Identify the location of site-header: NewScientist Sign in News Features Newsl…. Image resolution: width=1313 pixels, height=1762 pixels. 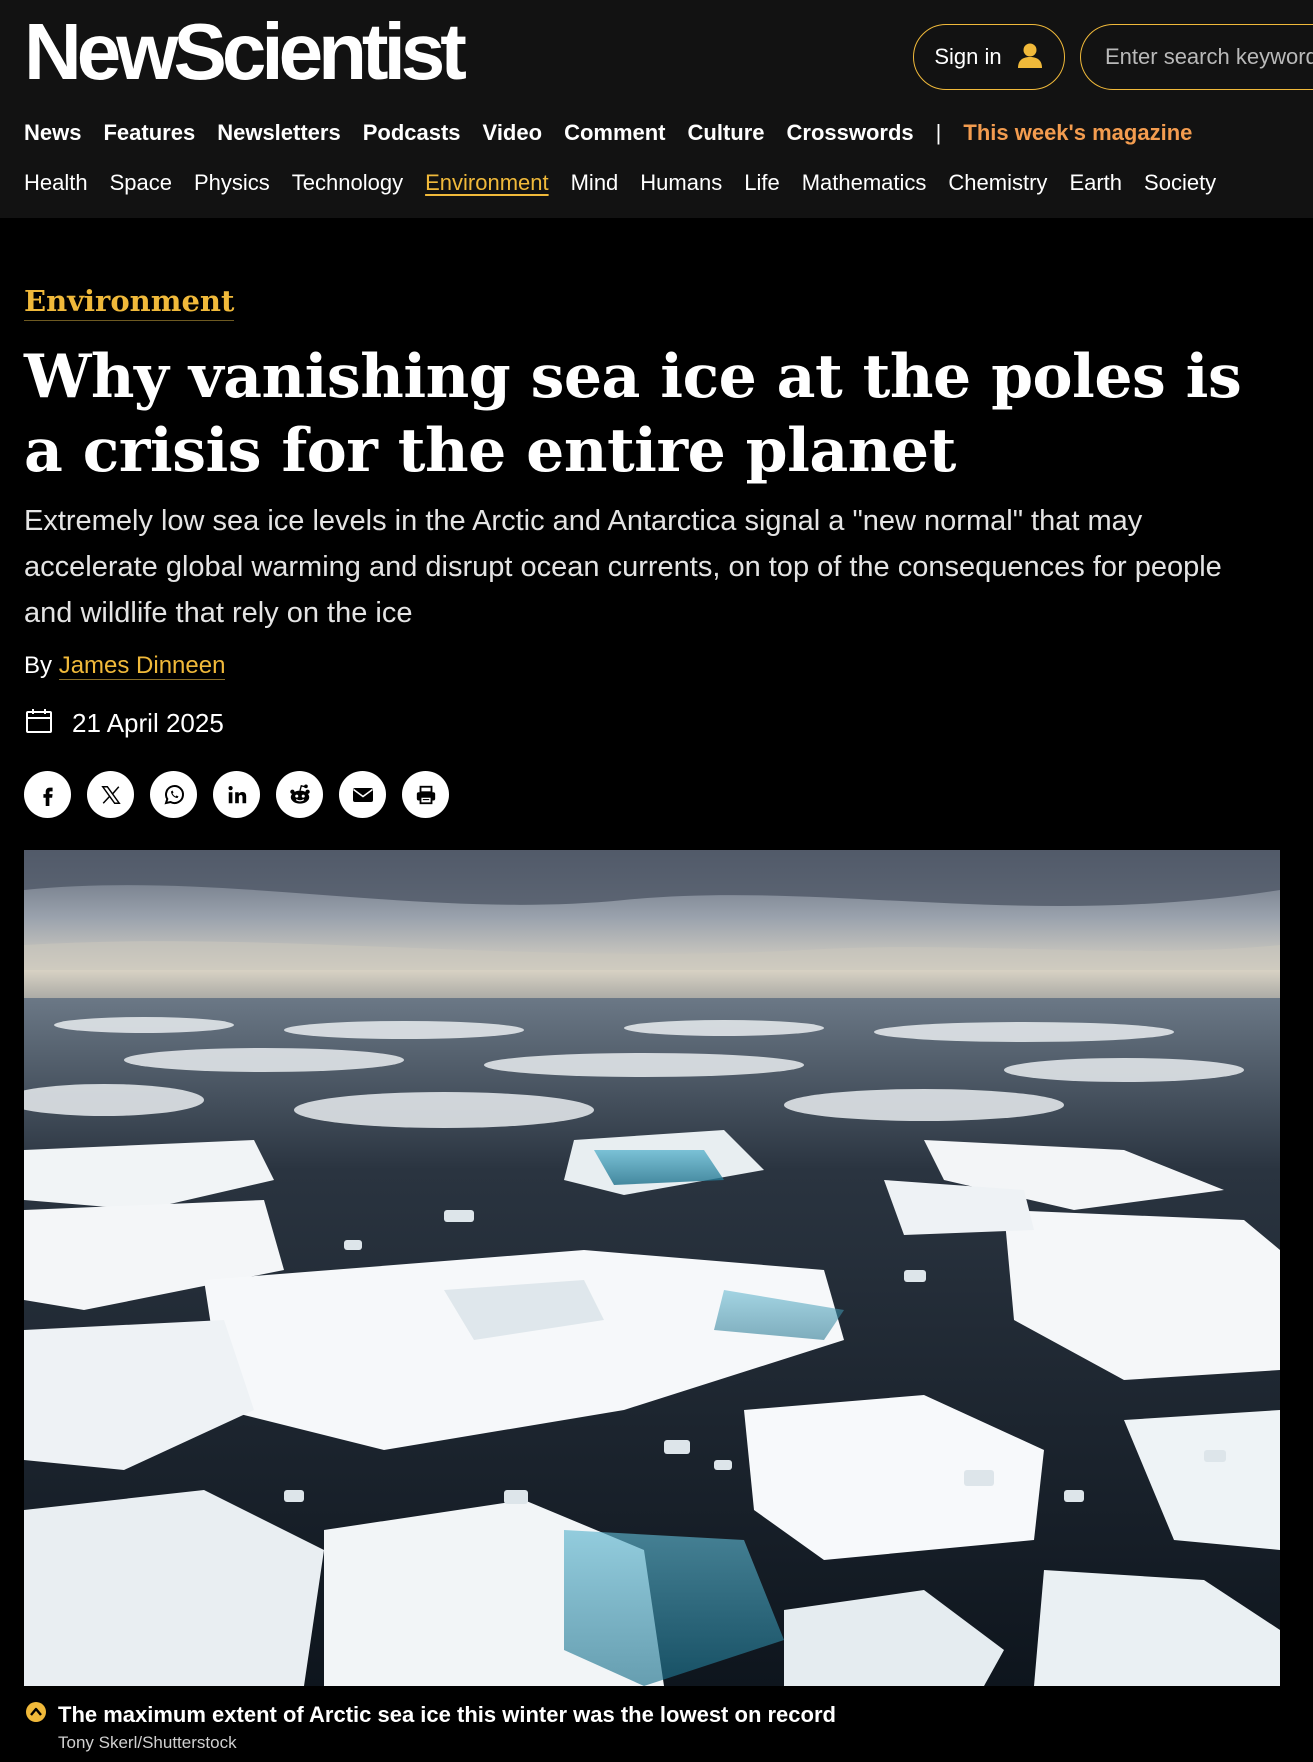
(656, 109).